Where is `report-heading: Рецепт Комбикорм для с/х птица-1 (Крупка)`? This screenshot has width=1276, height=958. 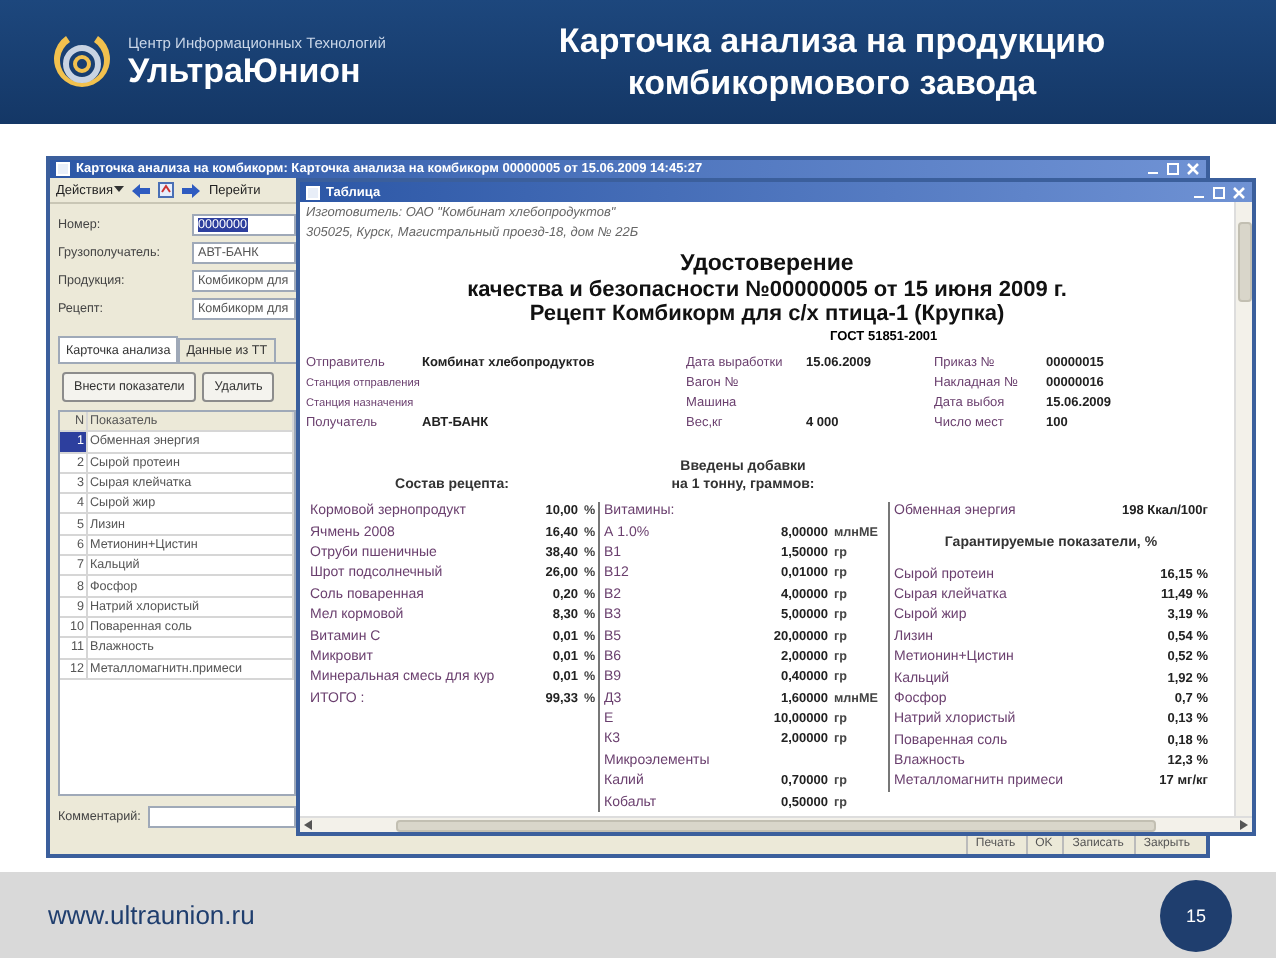 report-heading: Рецепт Комбикорм для с/х птица-1 (Крупка) is located at coordinates (767, 314).